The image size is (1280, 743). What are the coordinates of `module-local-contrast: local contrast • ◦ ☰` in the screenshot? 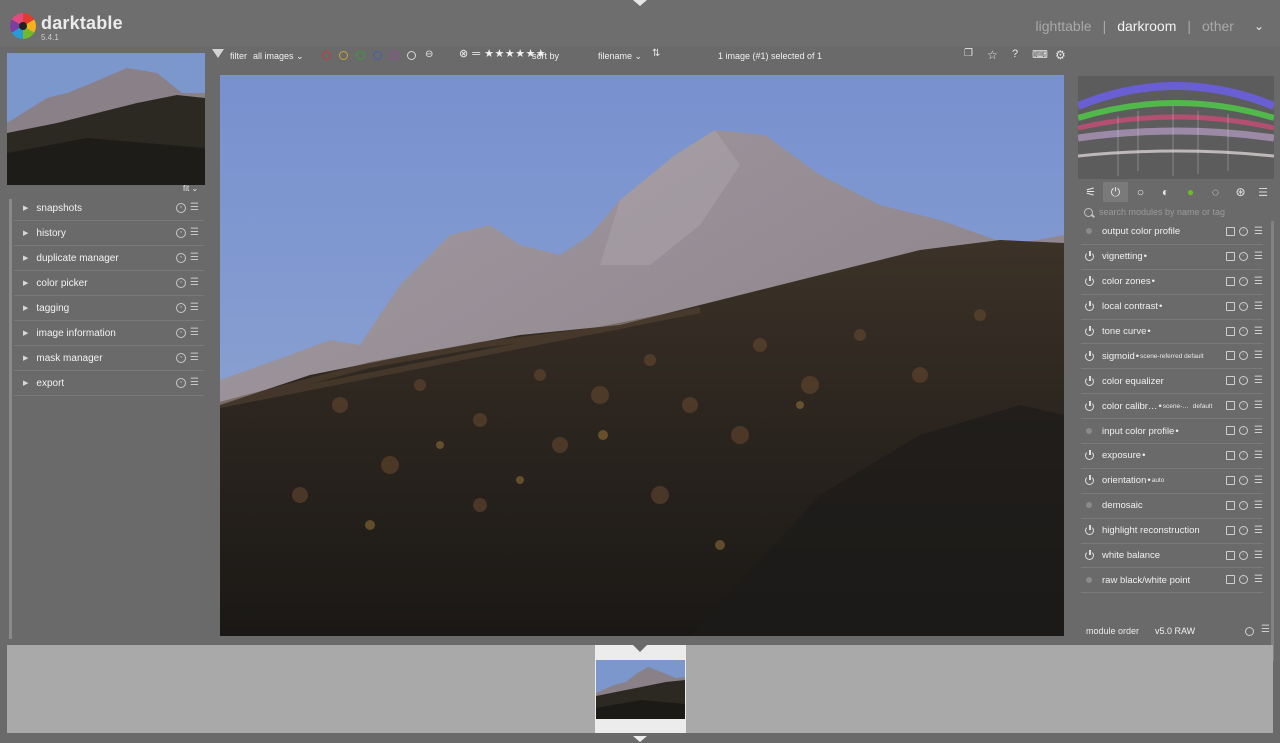 It's located at (1172, 307).